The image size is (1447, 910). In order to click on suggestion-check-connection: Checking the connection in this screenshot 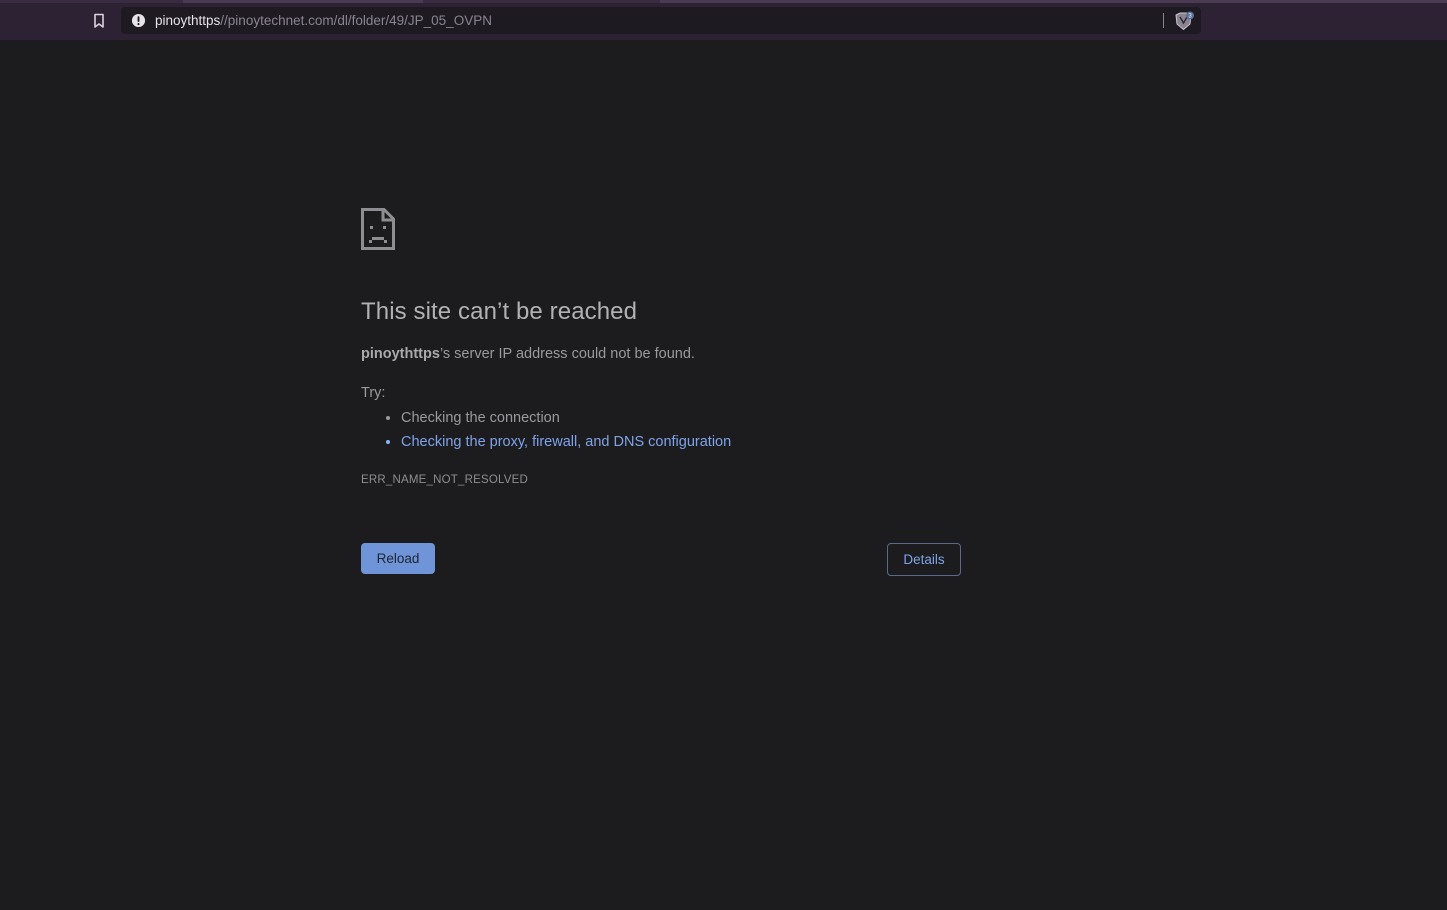, I will do `click(566, 419)`.